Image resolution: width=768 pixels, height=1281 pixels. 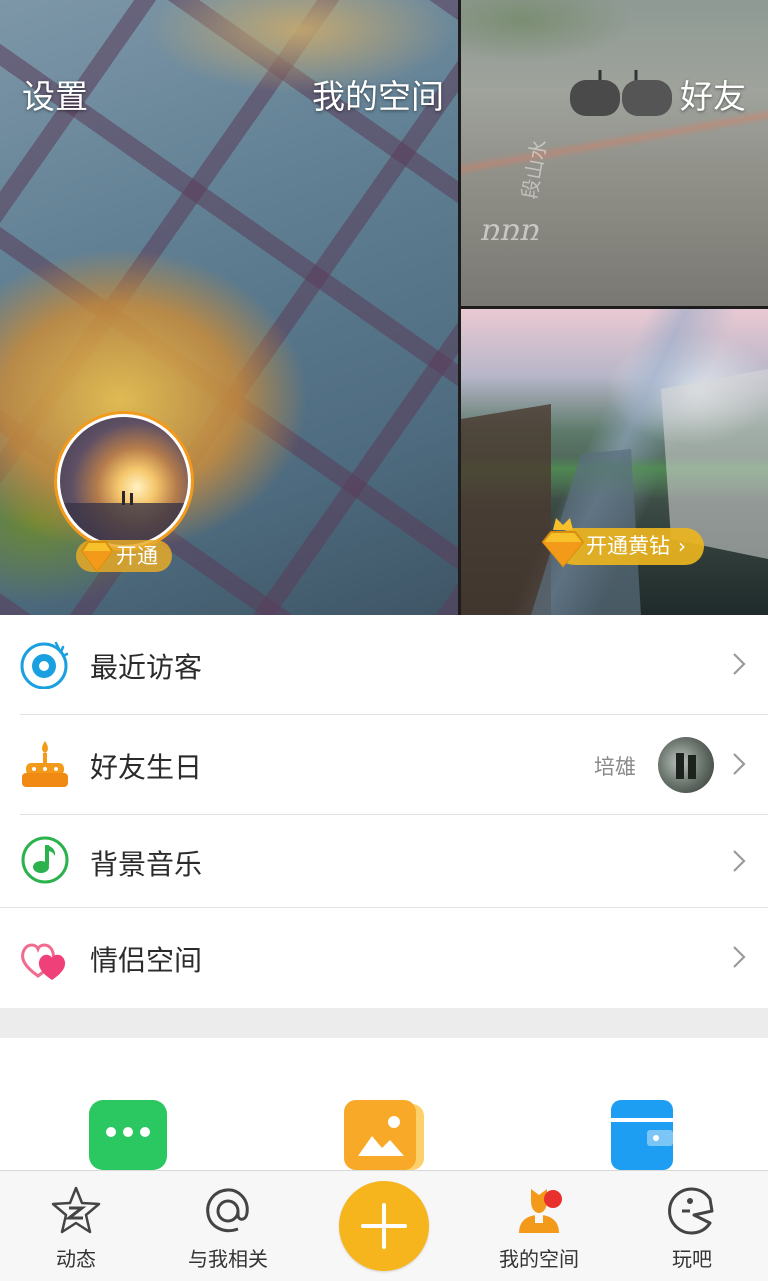 I want to click on sunset-silhouette, so click(x=124, y=518).